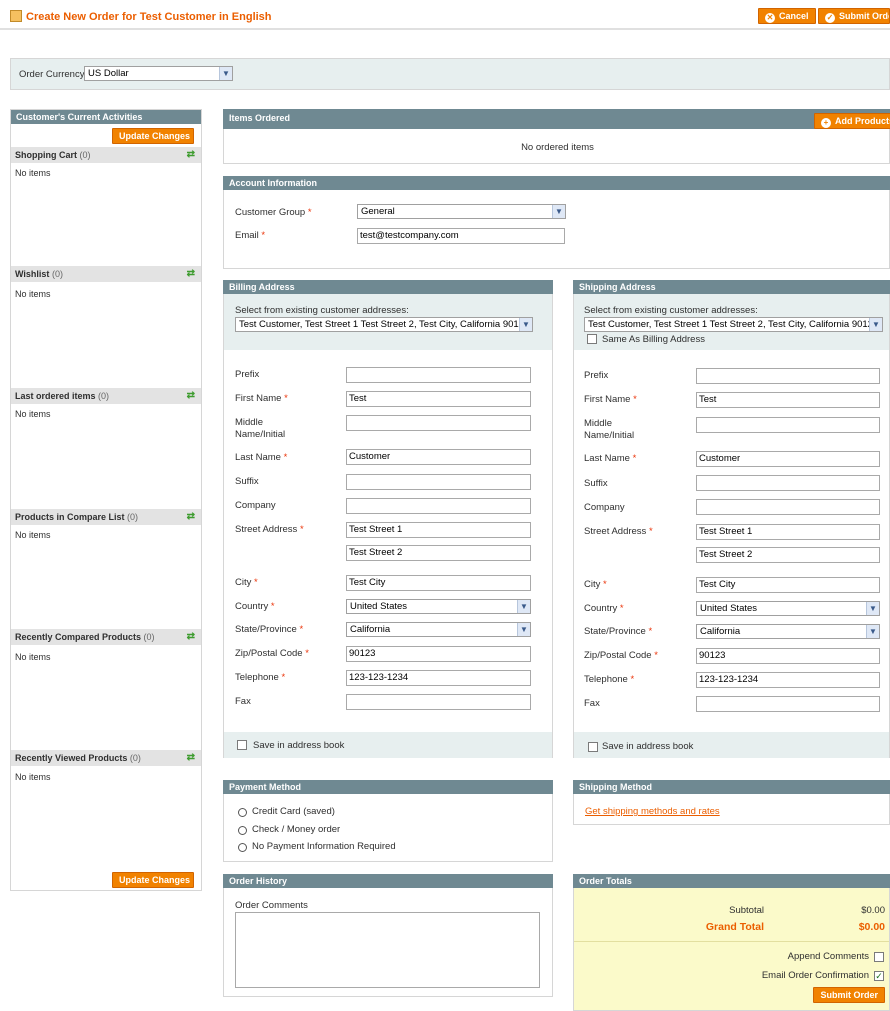 The width and height of the screenshot is (890, 1011). I want to click on account-info-title: Account Information, so click(556, 183).